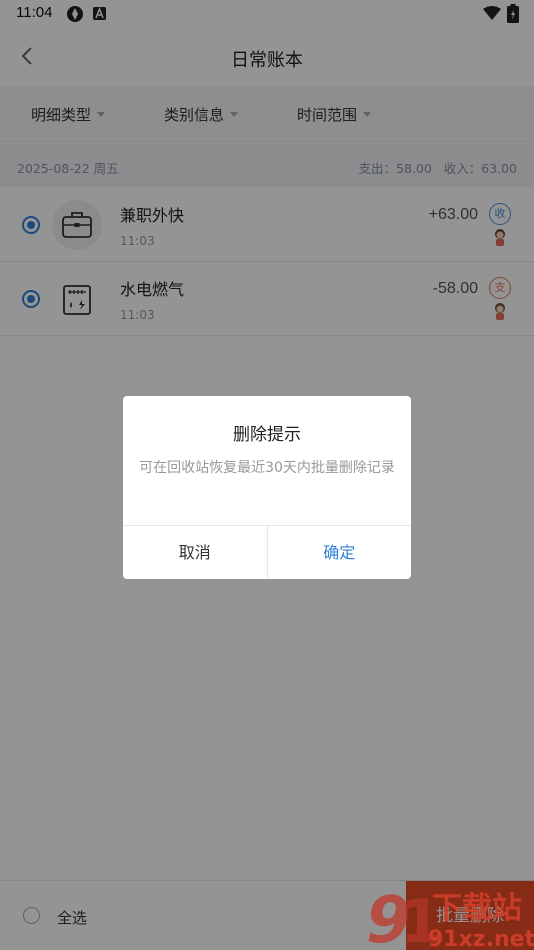 The width and height of the screenshot is (534, 950). Describe the element at coordinates (481, 938) in the screenshot. I see `svg-text: 91xz.net` at that location.